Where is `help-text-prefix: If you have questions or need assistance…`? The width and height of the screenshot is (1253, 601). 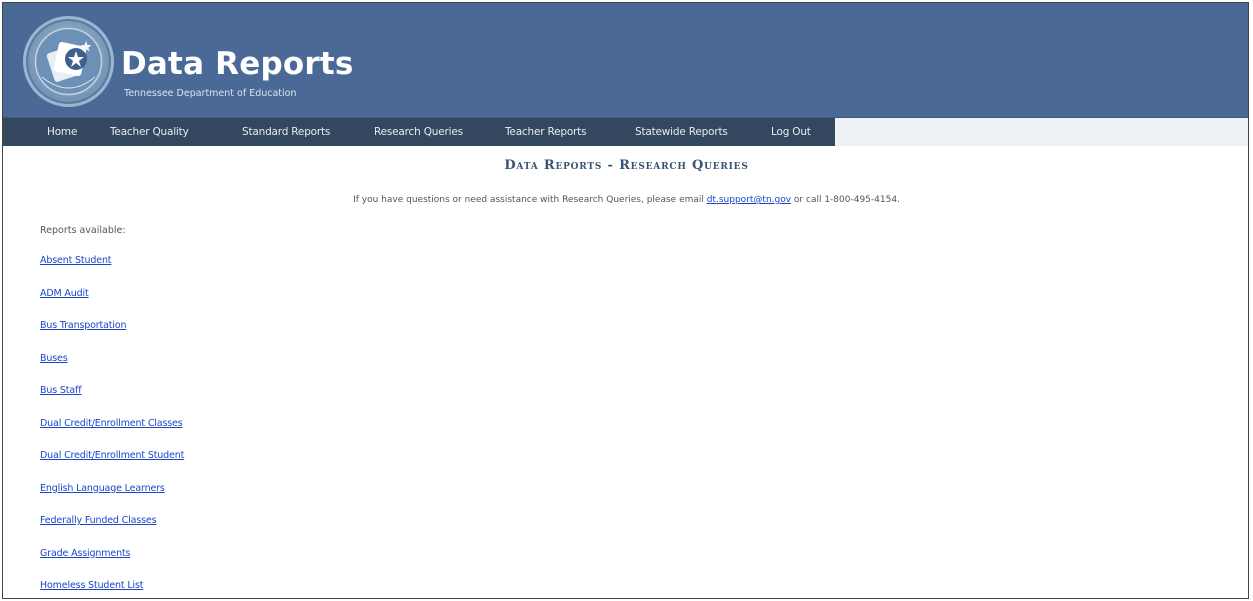 help-text-prefix: If you have questions or need assistance… is located at coordinates (530, 200).